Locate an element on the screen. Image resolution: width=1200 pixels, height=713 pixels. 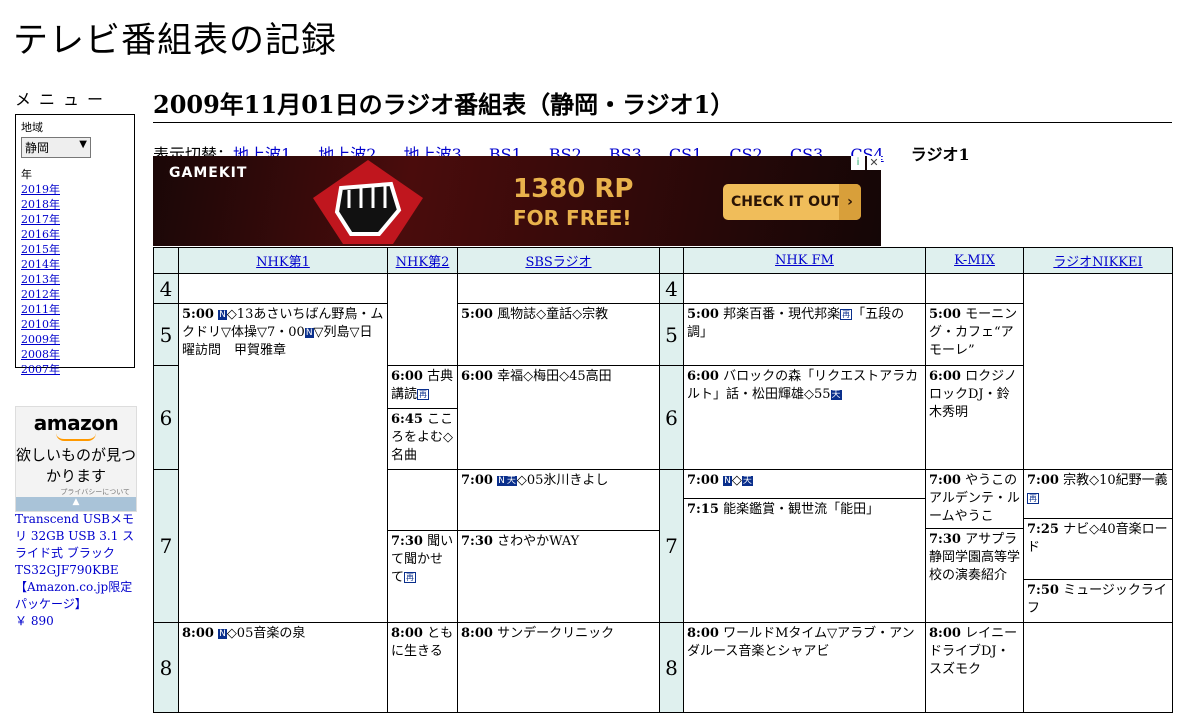
ad-info-icon: i is located at coordinates (858, 163).